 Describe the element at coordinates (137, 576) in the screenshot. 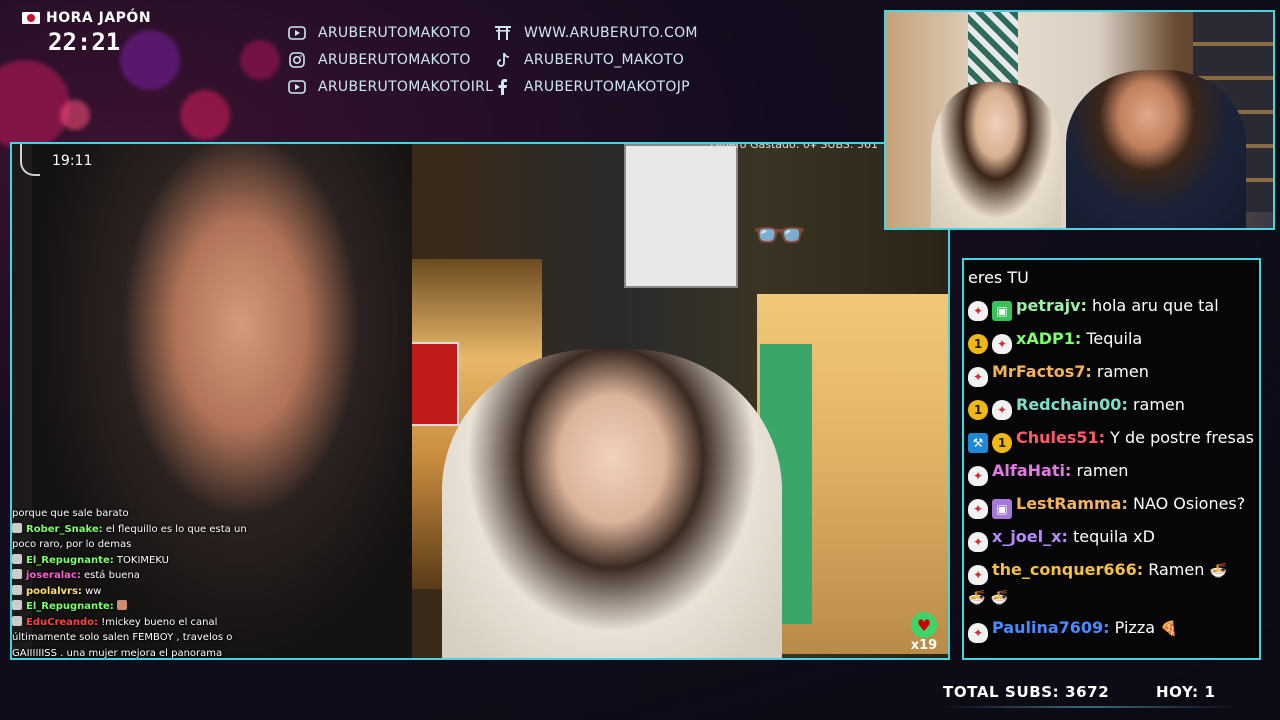

I see `mini-chat-line: joseralac: está buena` at that location.